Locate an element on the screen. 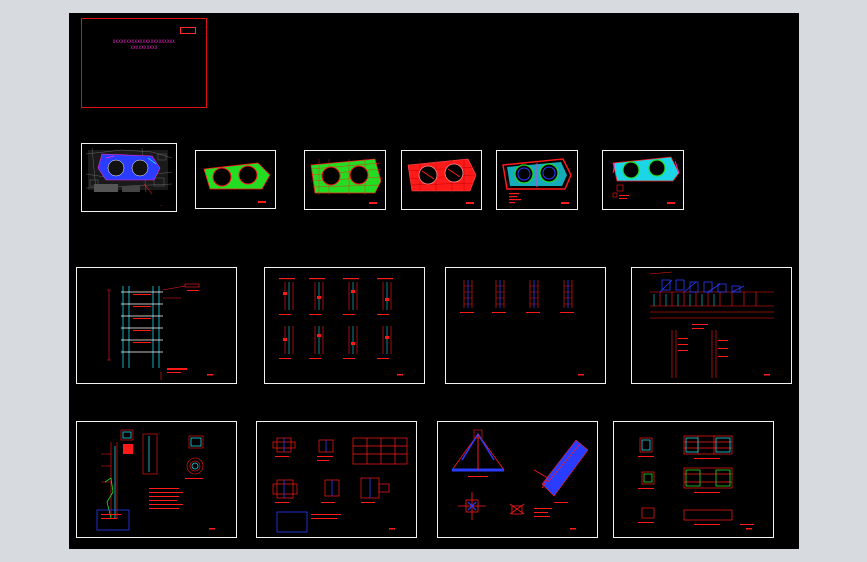 Image resolution: width=867 pixels, height=562 pixels. sheet-plan-mixed is located at coordinates (537, 180).